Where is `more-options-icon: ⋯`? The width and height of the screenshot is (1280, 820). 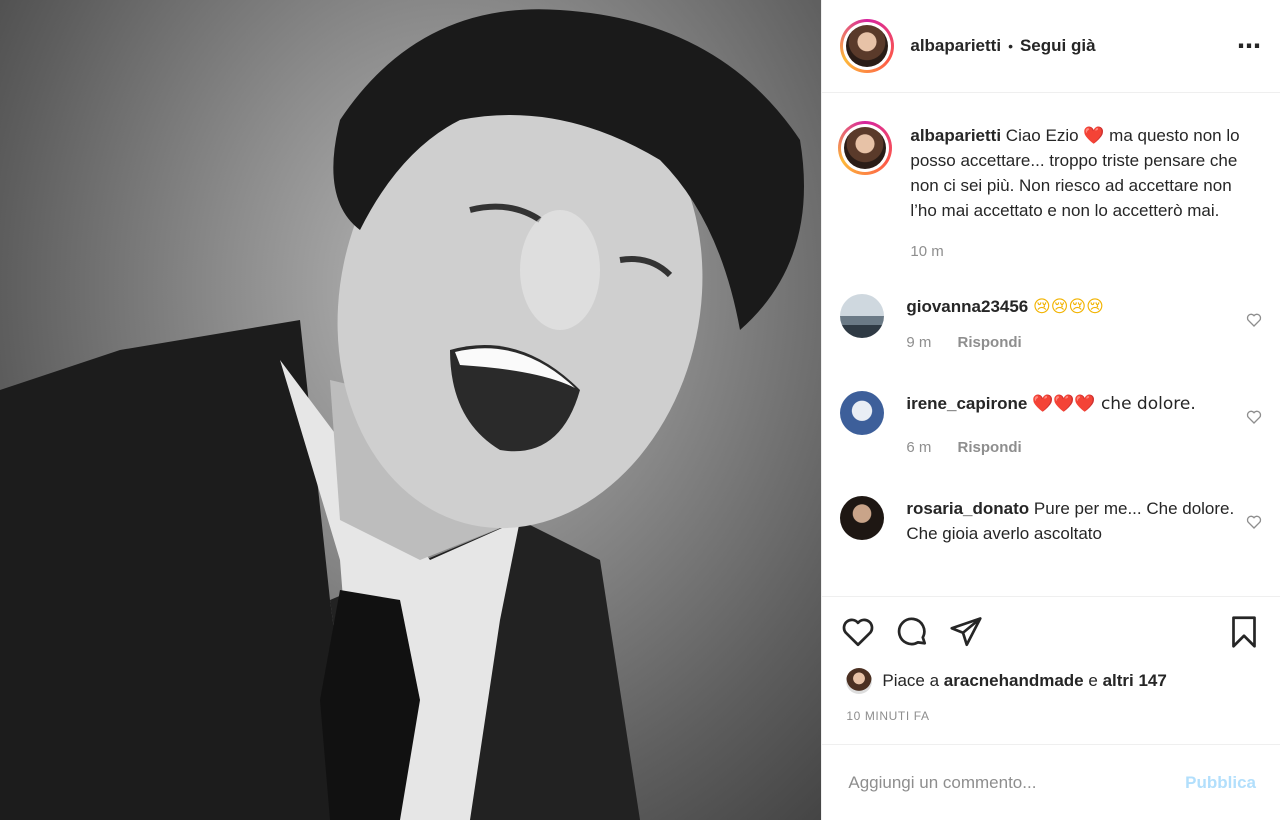
more-options-icon: ⋯ is located at coordinates (1249, 46).